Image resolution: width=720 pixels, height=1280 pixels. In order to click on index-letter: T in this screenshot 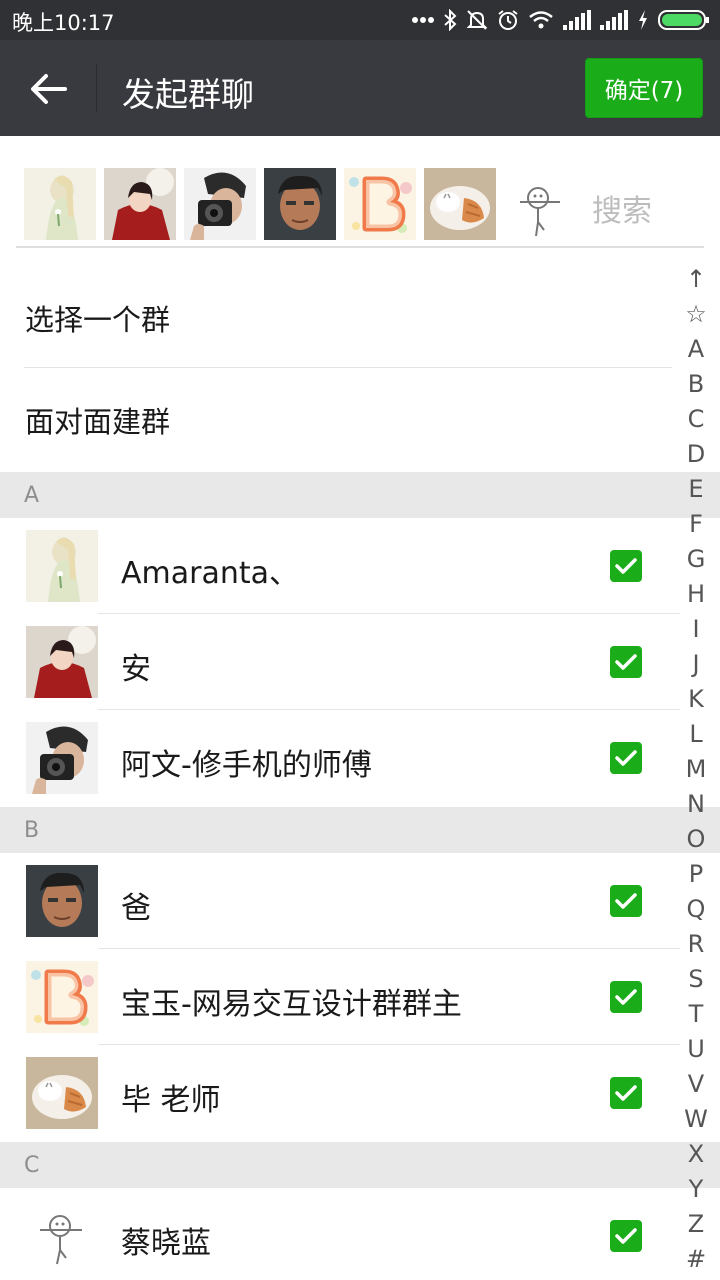, I will do `click(696, 1014)`.